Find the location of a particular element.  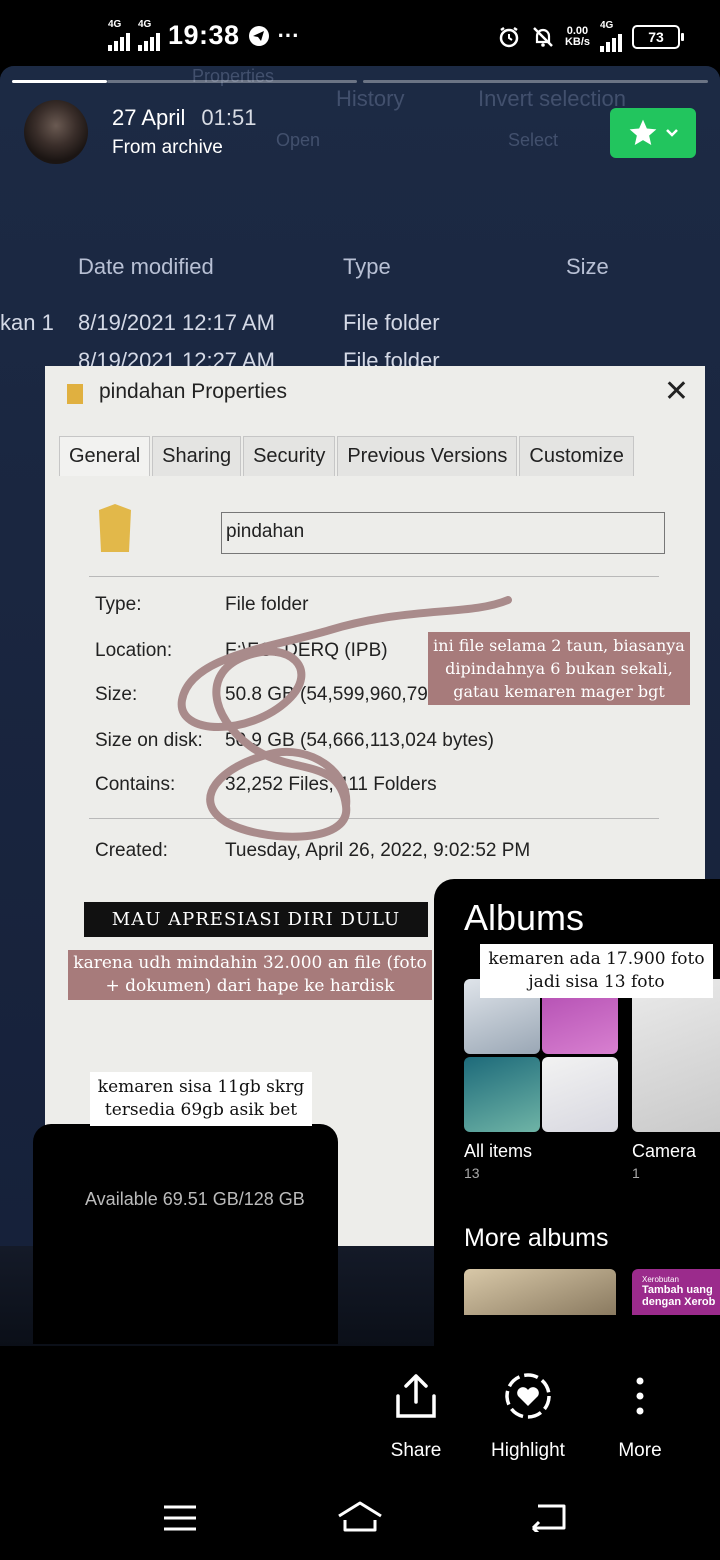

story-source: From archive is located at coordinates (167, 147).